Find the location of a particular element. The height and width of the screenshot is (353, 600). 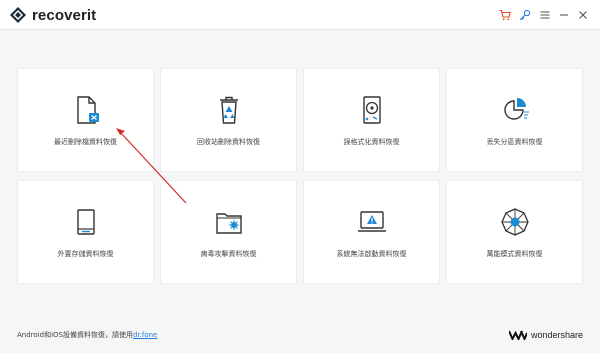

footer-note: Android和iOS設備資料恢復，請使用dr.fone is located at coordinates (87, 335).